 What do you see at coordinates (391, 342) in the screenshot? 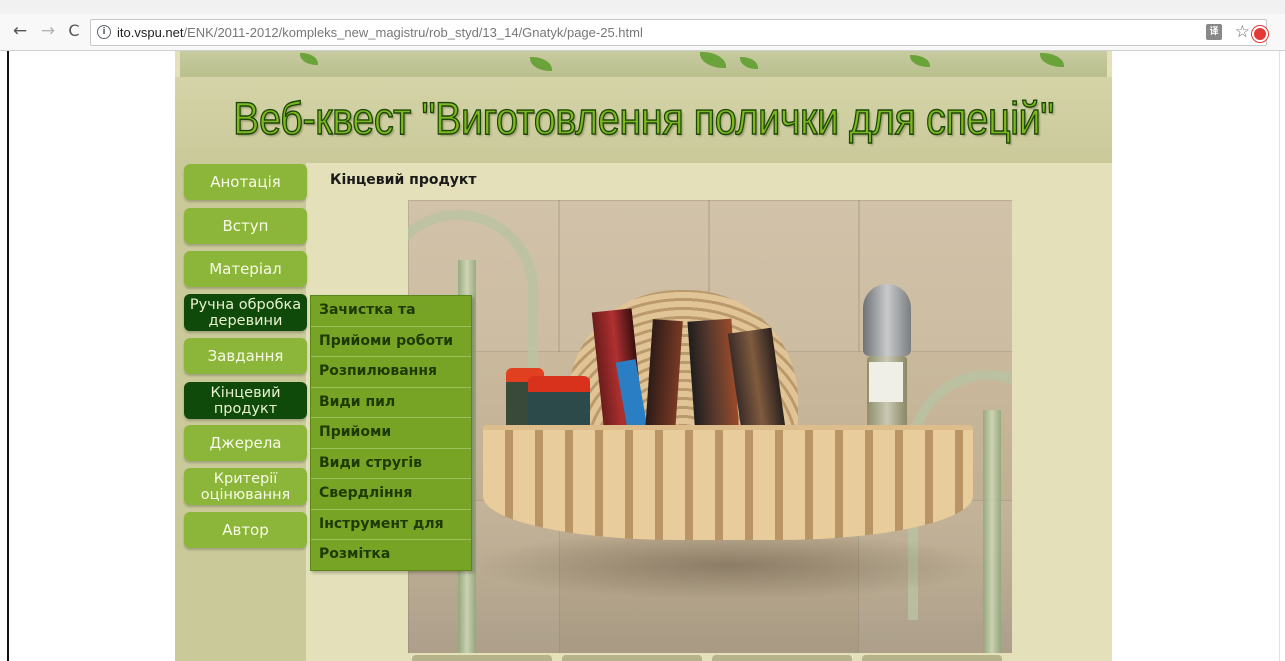
I see `submenu-item-techniques: Прийоми роботи` at bounding box center [391, 342].